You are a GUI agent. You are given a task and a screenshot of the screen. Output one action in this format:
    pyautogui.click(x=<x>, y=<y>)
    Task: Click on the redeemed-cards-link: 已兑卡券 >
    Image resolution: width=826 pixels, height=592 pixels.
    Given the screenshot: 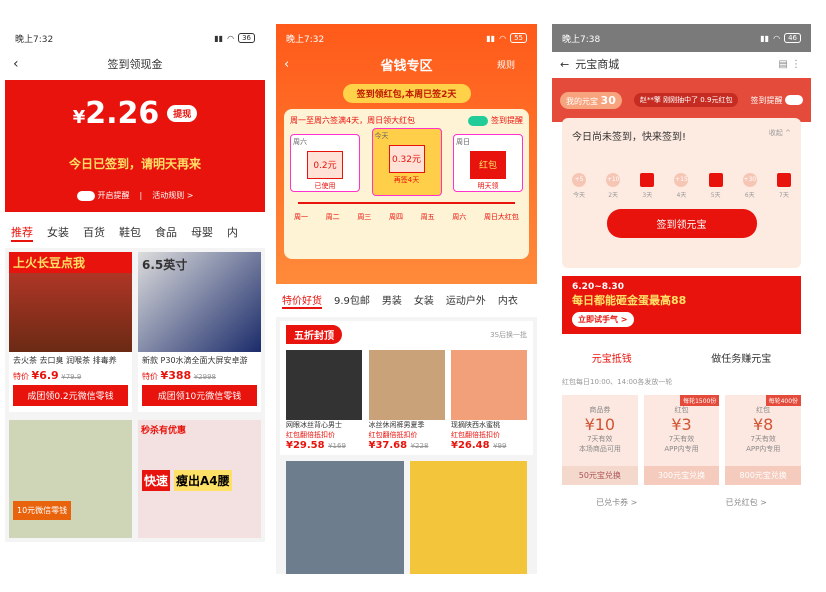 What is the action you would take?
    pyautogui.click(x=616, y=502)
    